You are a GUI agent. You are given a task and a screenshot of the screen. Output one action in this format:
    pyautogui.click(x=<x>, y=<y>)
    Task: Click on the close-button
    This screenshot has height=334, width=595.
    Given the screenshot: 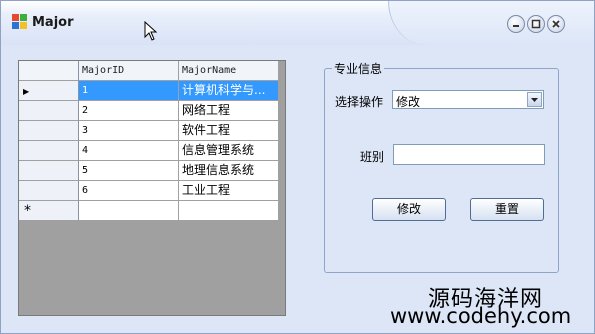 What is the action you would take?
    pyautogui.click(x=556, y=24)
    